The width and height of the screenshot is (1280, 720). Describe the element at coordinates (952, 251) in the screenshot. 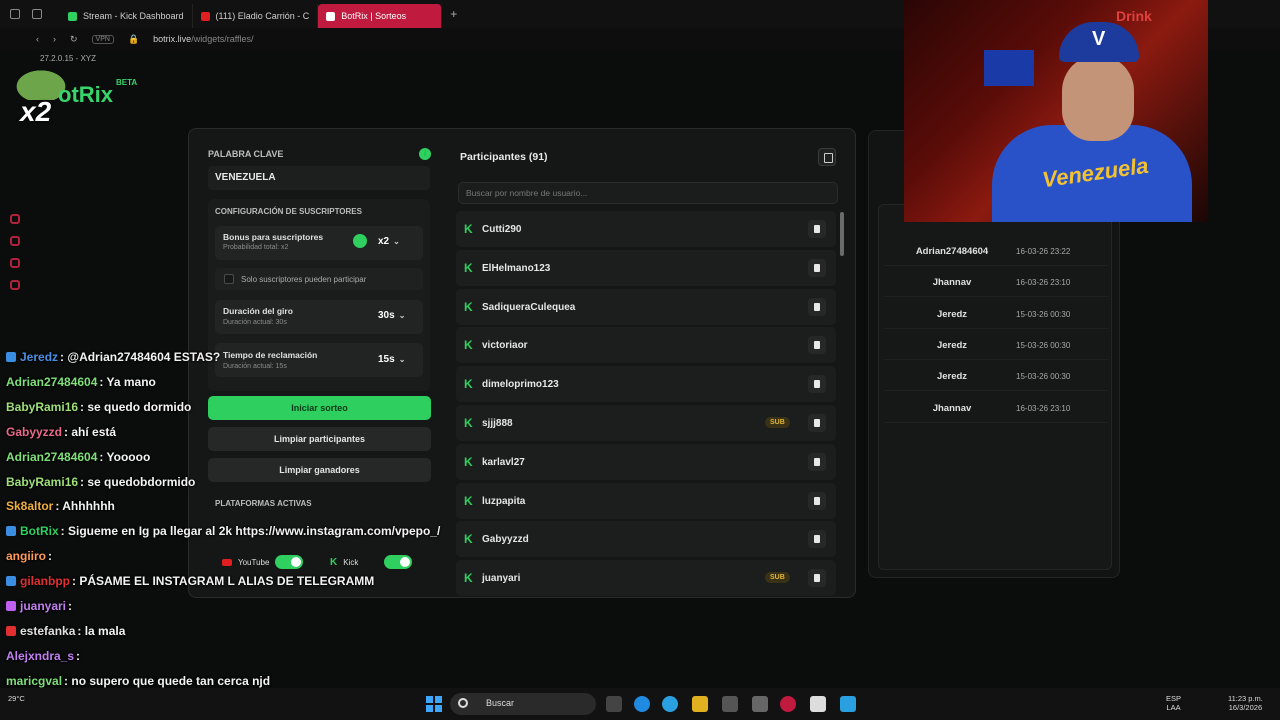

I see `winner-name: Adrian27484604` at that location.